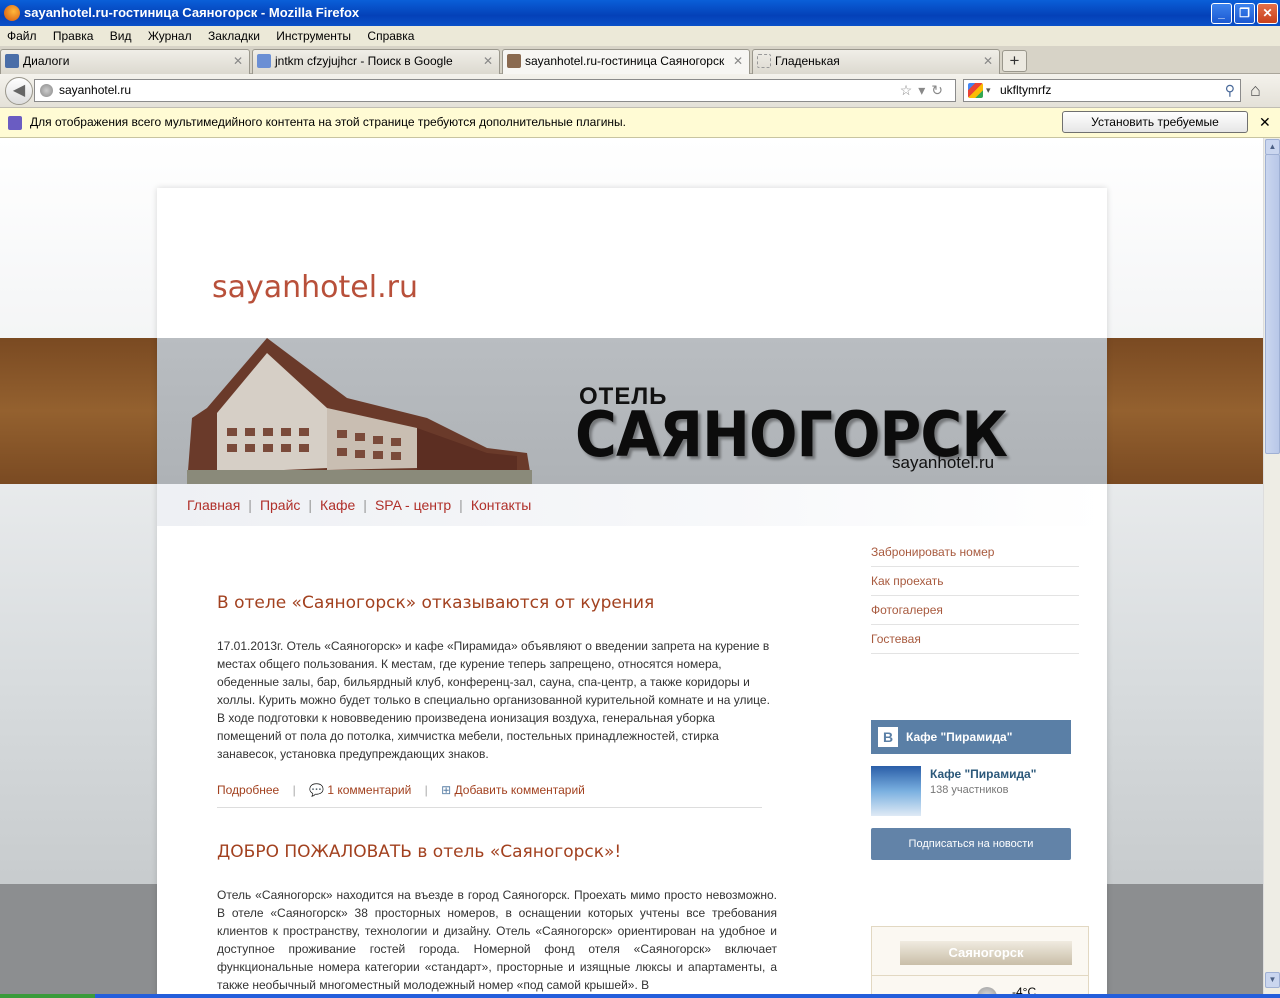  Describe the element at coordinates (95, 90) in the screenshot. I see `url-text: sayanhotel.ru` at that location.